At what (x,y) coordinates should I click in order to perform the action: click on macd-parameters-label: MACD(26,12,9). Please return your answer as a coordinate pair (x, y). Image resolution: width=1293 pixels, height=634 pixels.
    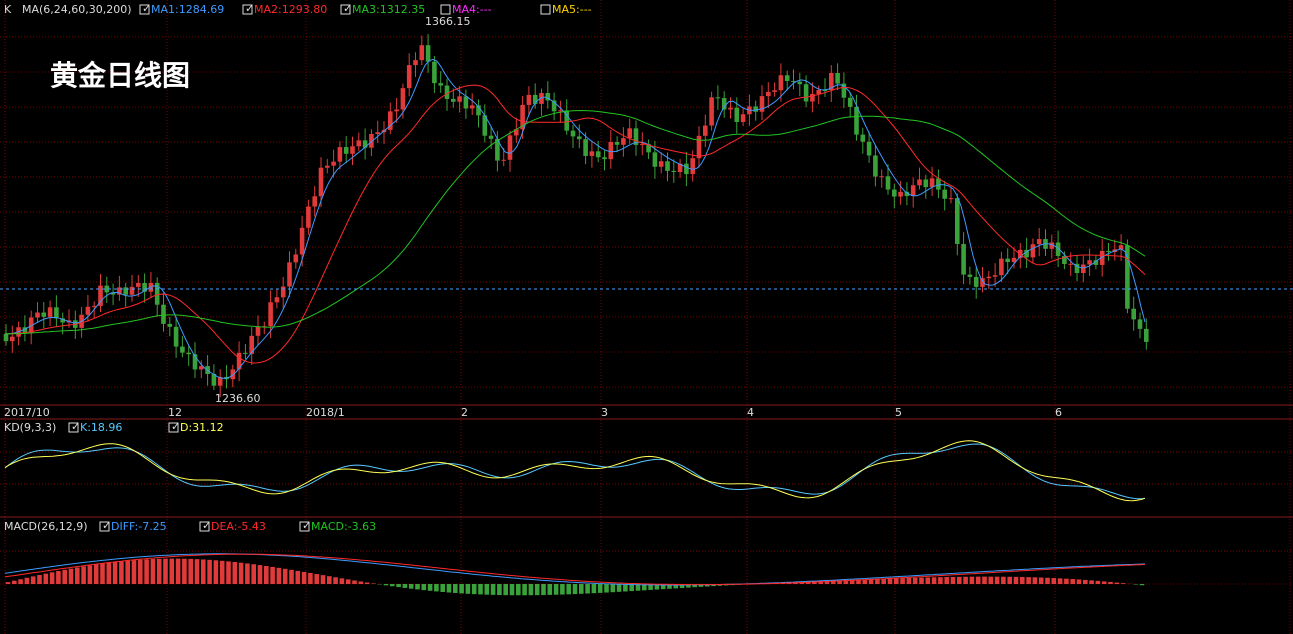
    Looking at the image, I should click on (46, 526).